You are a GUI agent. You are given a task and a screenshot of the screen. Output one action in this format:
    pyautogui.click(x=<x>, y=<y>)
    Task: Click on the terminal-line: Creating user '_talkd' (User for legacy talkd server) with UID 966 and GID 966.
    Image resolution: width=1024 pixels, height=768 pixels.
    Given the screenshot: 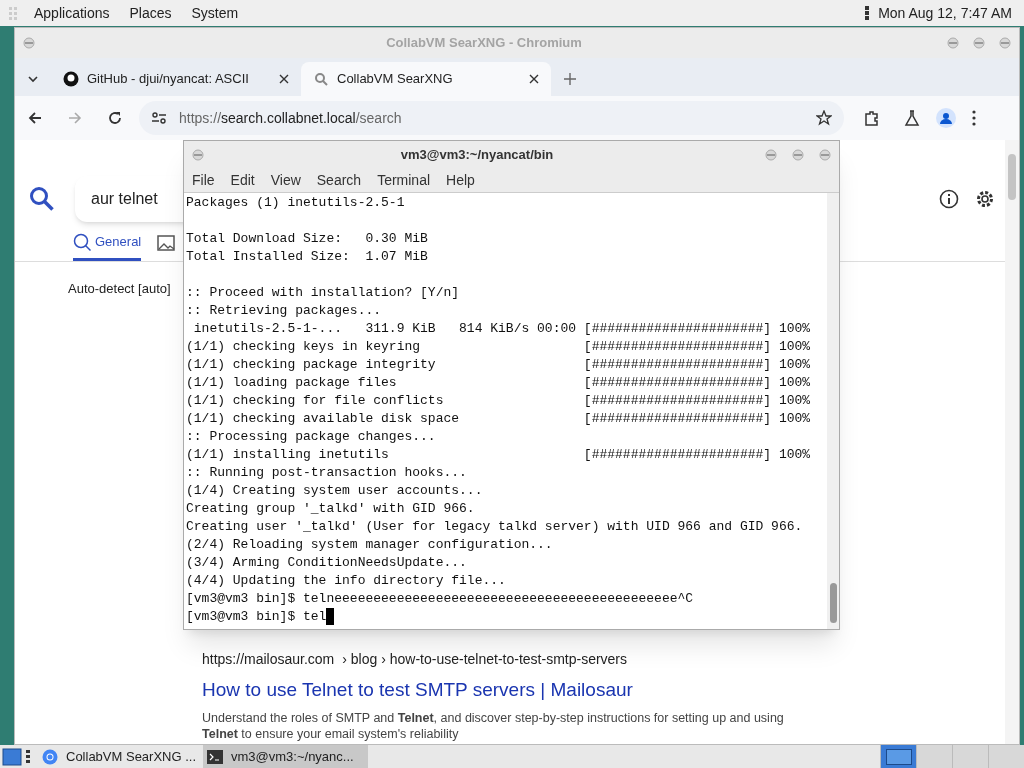 What is the action you would take?
    pyautogui.click(x=494, y=527)
    